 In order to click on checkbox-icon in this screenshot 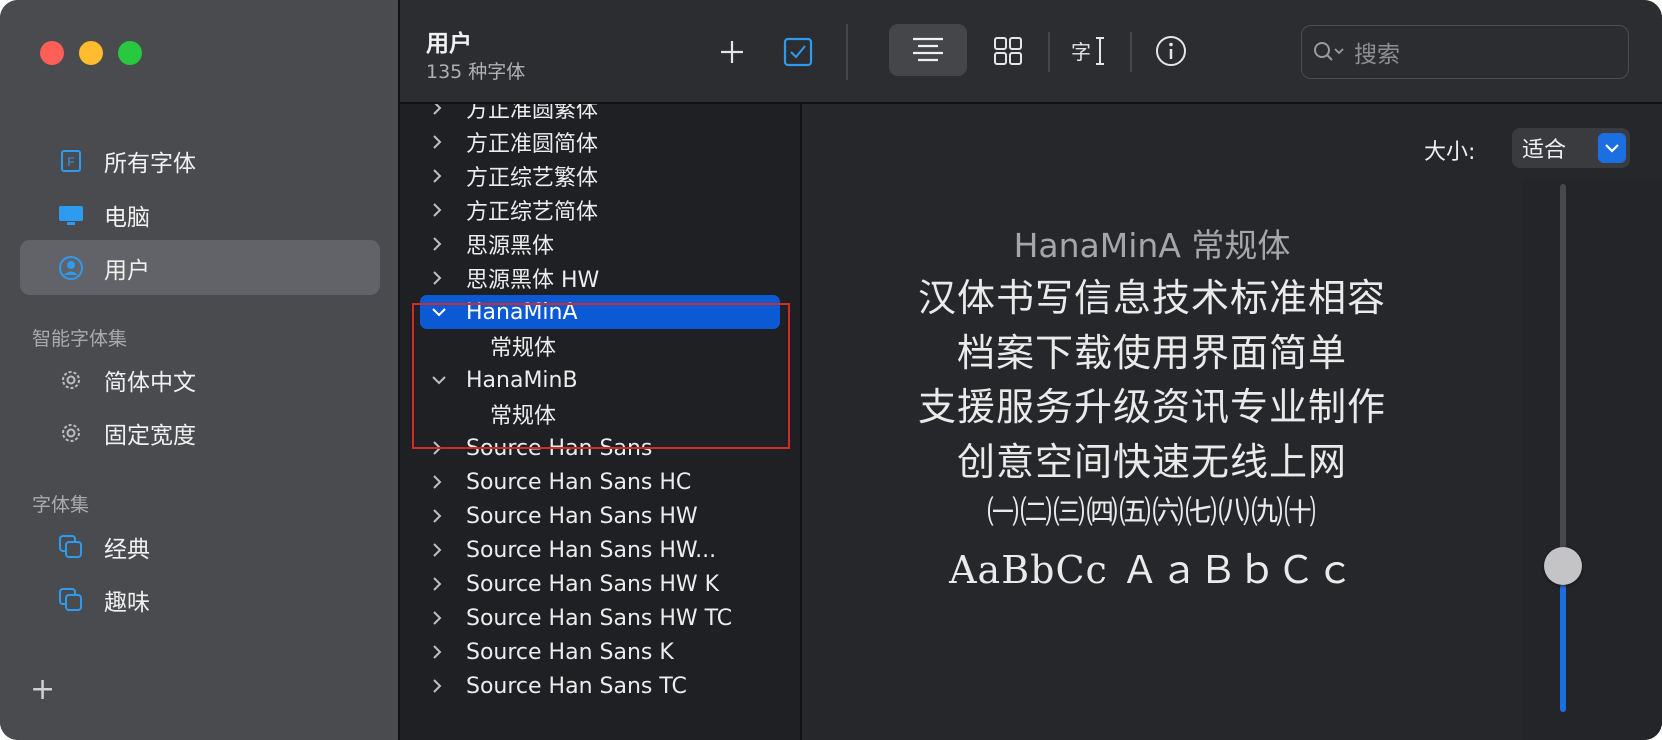, I will do `click(798, 52)`.